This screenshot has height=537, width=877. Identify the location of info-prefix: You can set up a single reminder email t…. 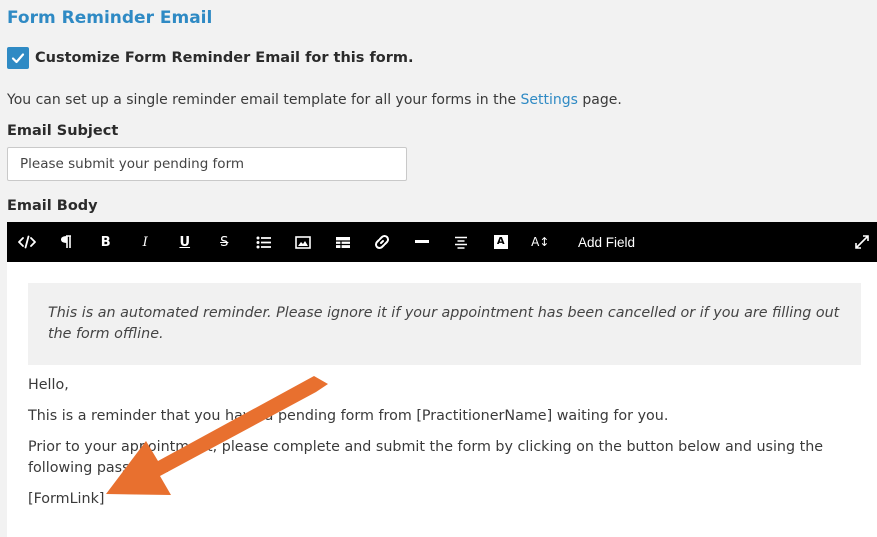
(264, 100).